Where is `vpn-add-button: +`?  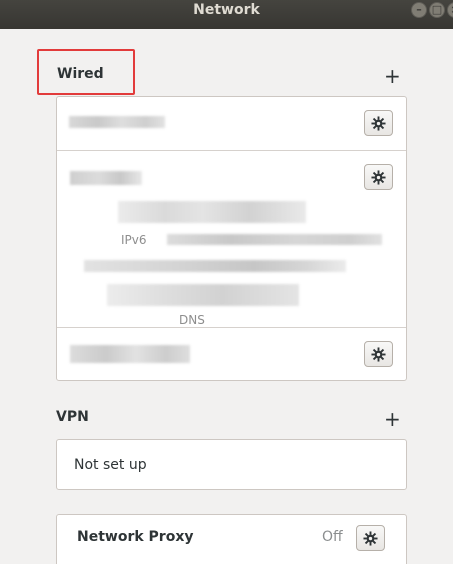
vpn-add-button: + is located at coordinates (392, 419).